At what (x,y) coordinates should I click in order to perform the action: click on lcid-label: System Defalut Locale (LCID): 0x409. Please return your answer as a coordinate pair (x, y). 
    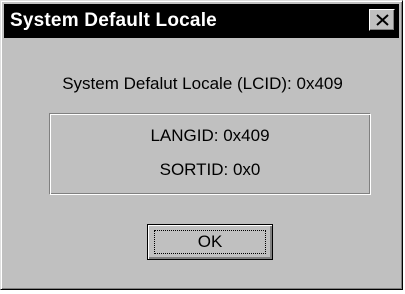
    Looking at the image, I should click on (202, 83).